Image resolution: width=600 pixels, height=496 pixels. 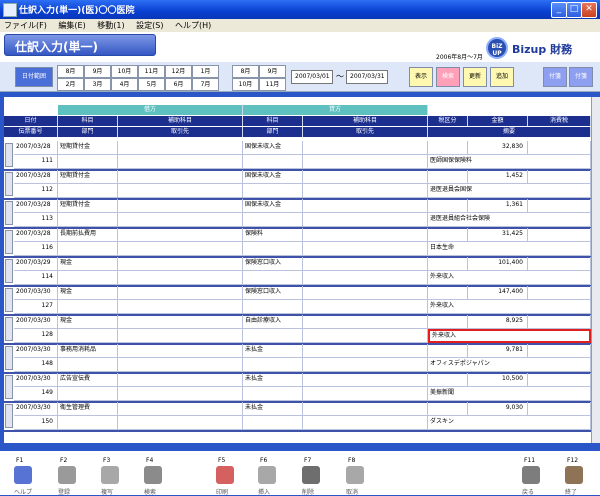 What do you see at coordinates (498, 409) in the screenshot?
I see `cell-amount: 9,030` at bounding box center [498, 409].